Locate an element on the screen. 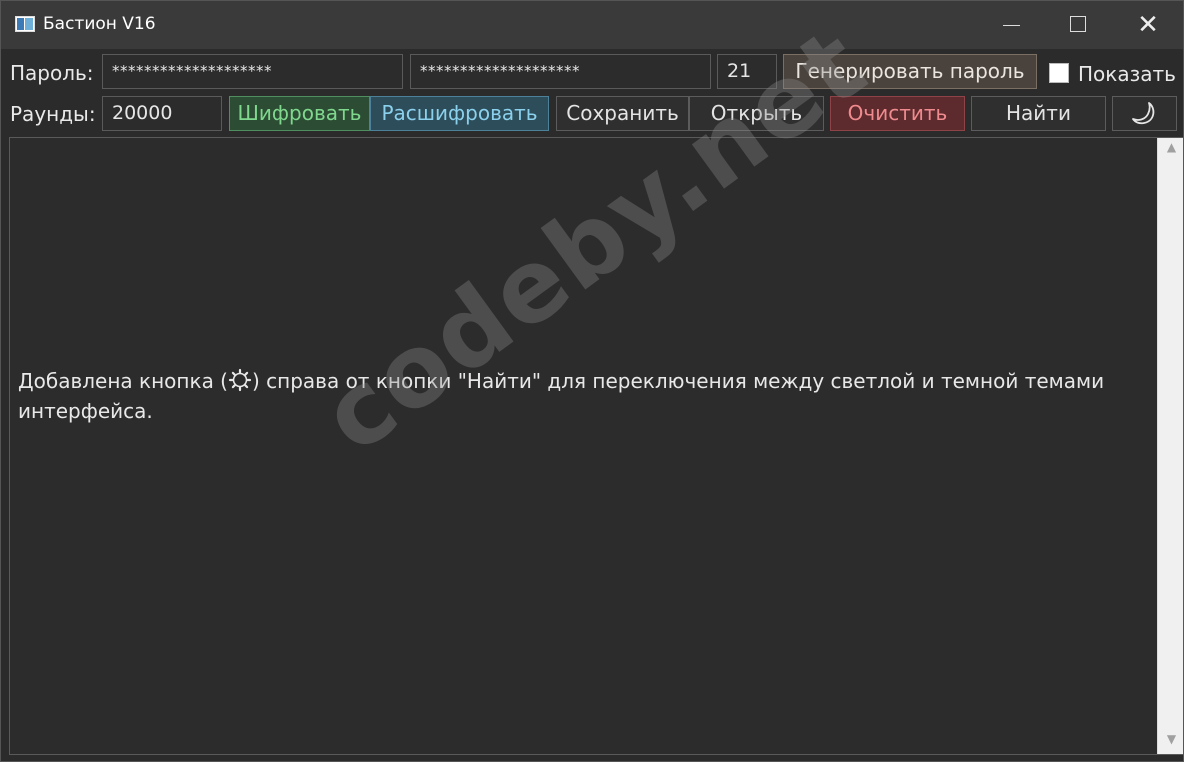 The image size is (1184, 762). window-title: Бастион V16 is located at coordinates (99, 24).